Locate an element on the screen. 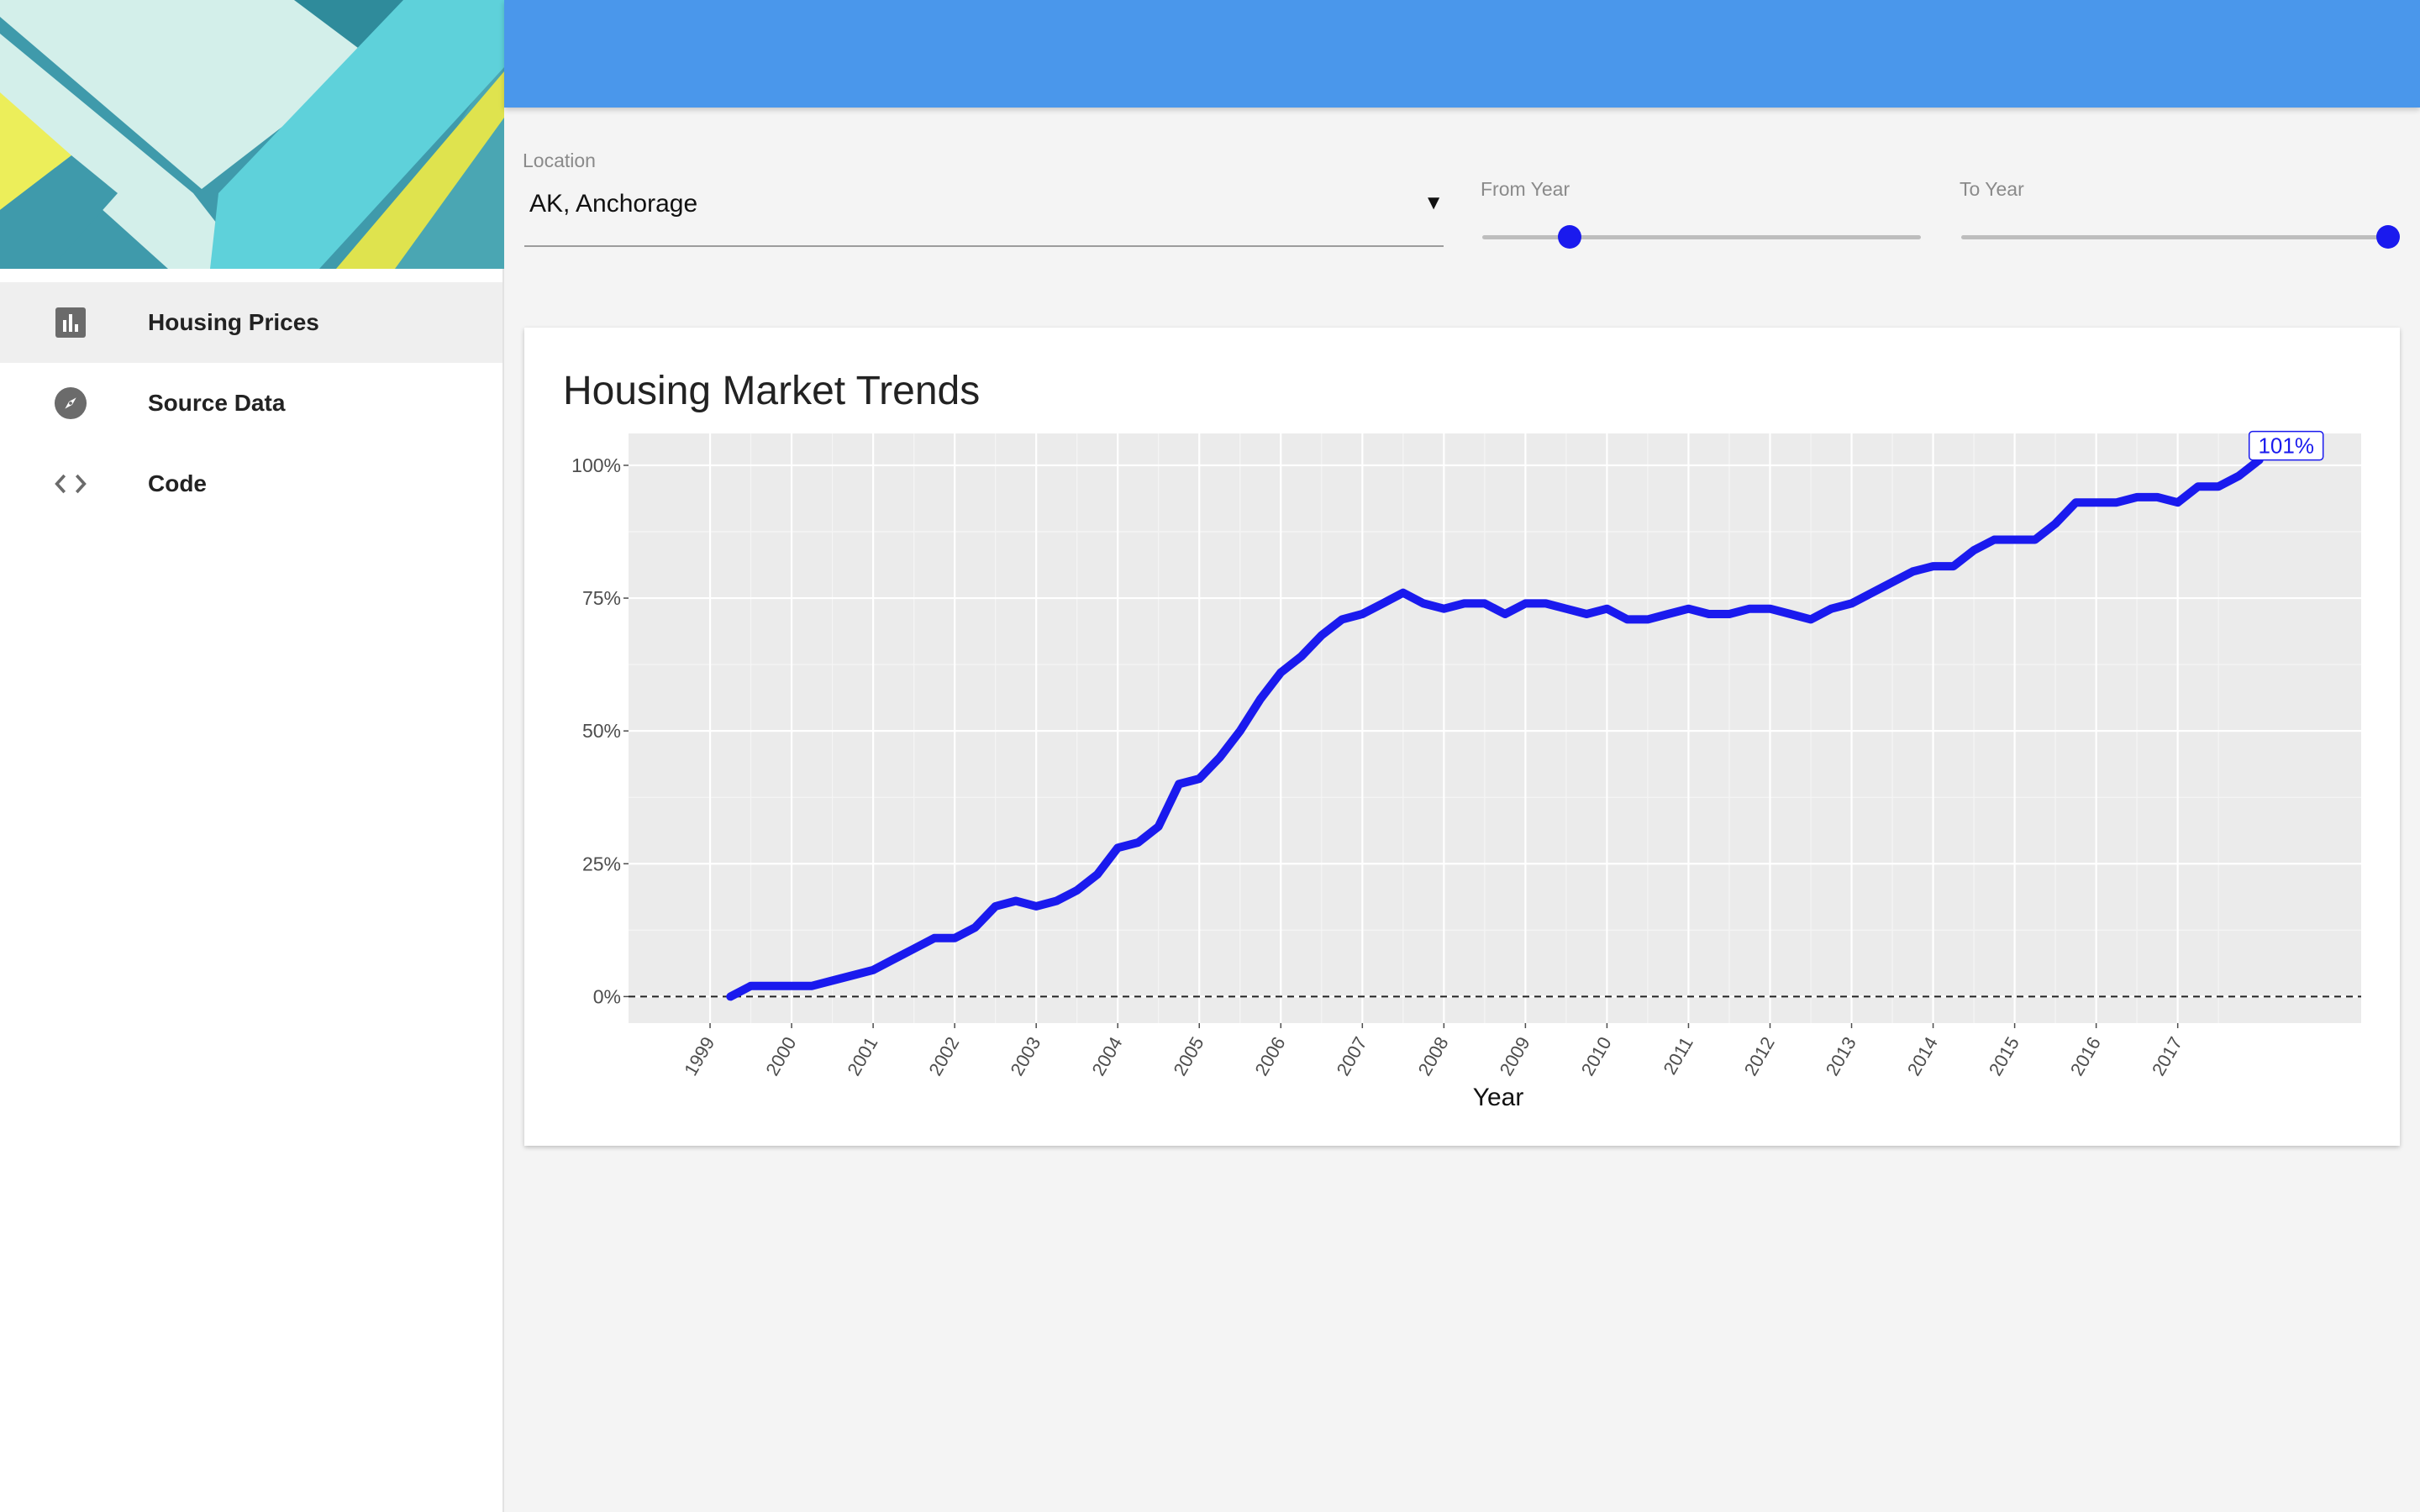  x-tick-label: 2013 is located at coordinates (1841, 1056).